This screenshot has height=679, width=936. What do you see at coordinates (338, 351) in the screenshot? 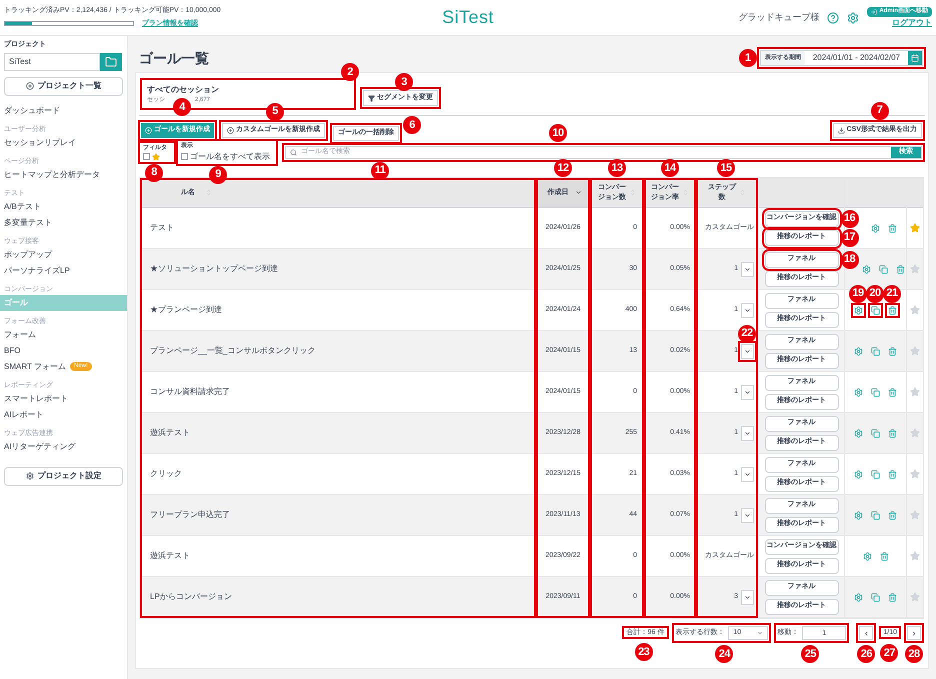
I see `goal-name-cell: プランページ__一覧_コンサルボタンクリック` at bounding box center [338, 351].